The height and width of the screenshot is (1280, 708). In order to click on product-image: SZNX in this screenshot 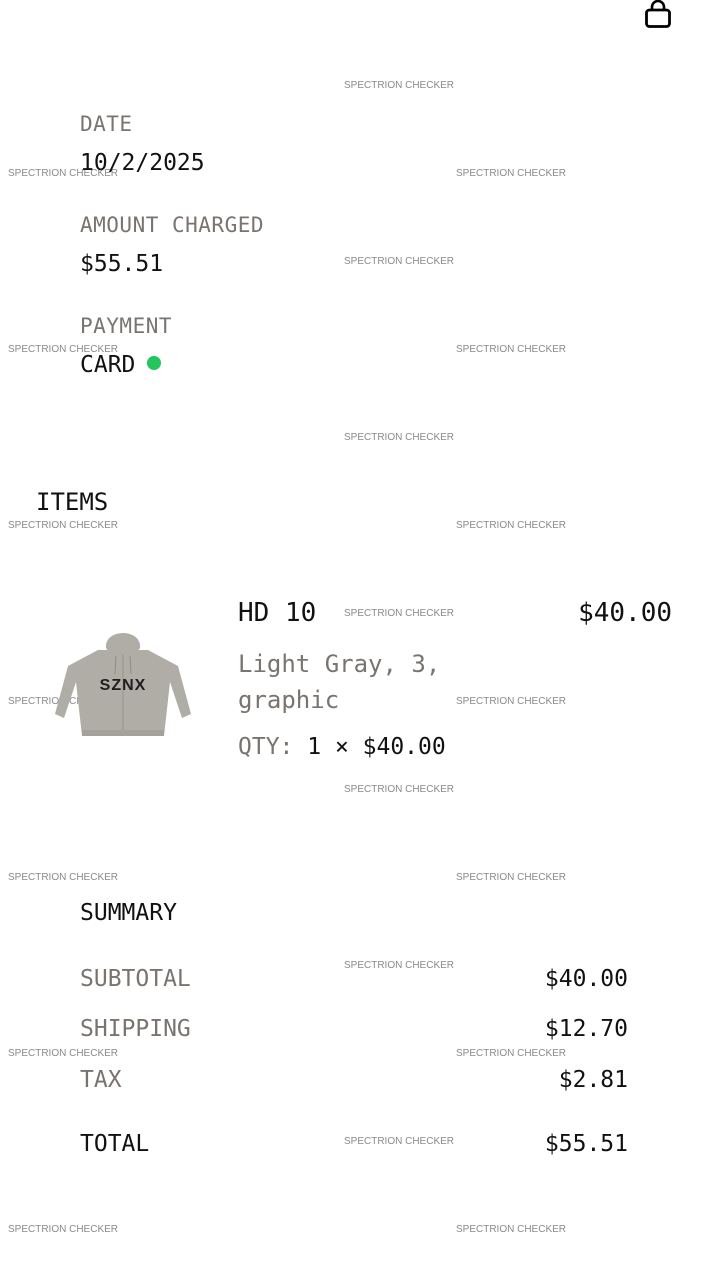, I will do `click(123, 681)`.